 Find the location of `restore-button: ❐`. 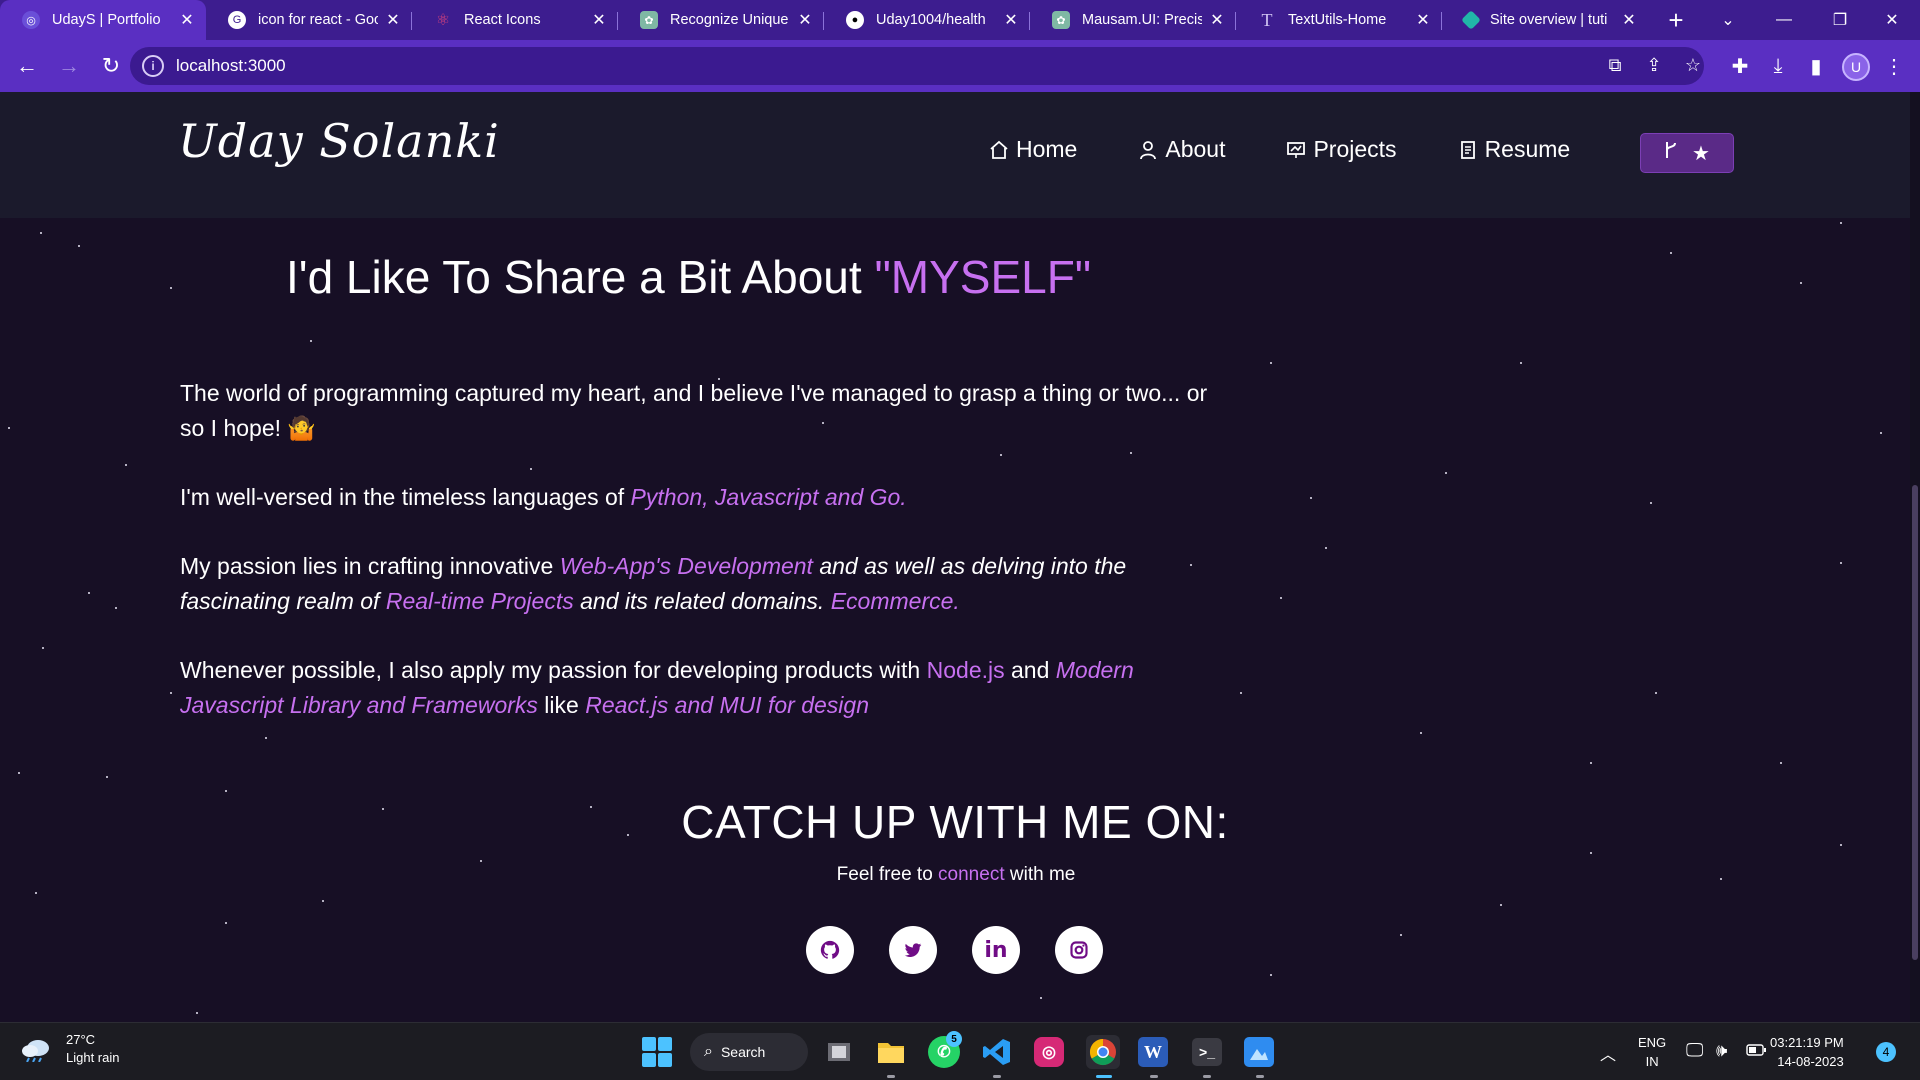

restore-button: ❐ is located at coordinates (1840, 20).